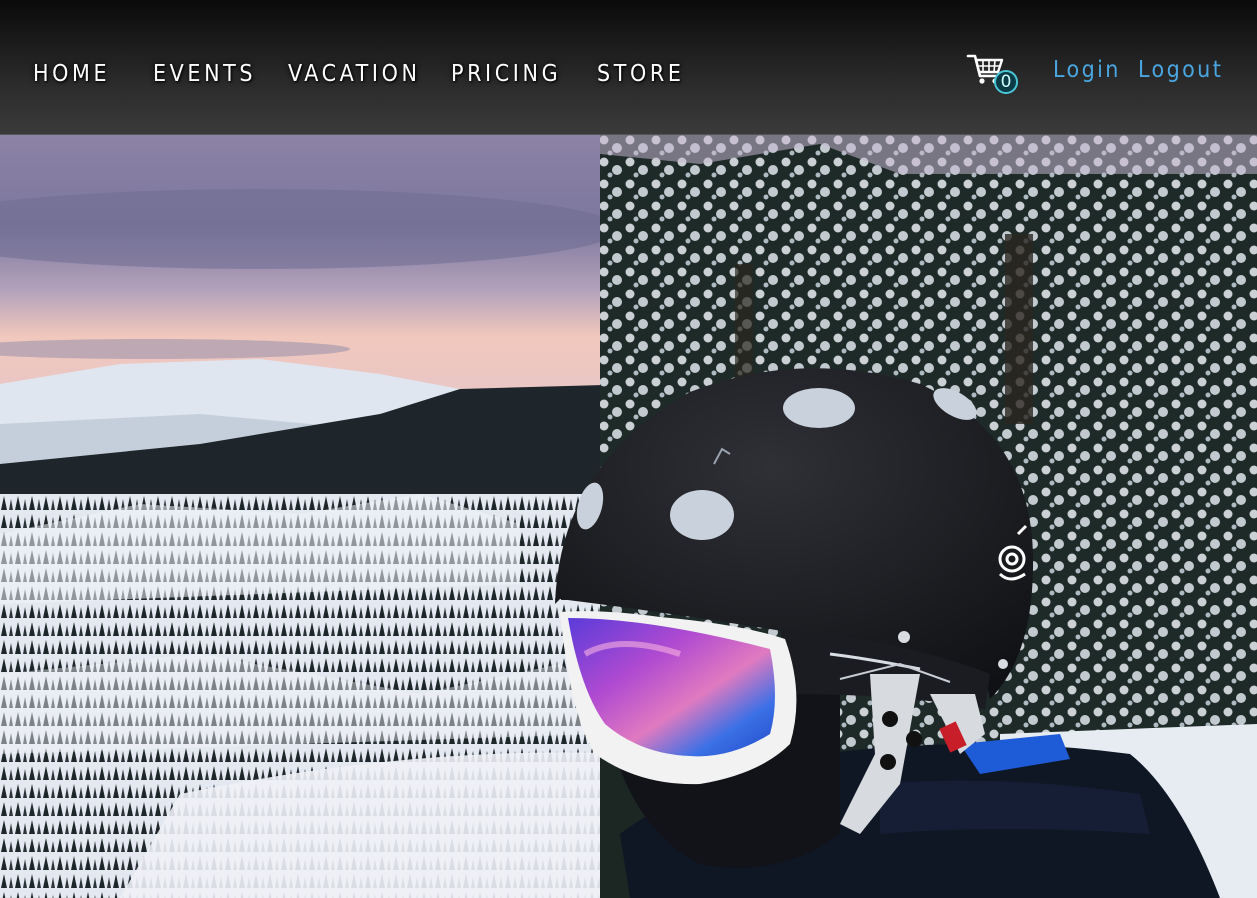  I want to click on nav-item-store: STORE, so click(641, 74).